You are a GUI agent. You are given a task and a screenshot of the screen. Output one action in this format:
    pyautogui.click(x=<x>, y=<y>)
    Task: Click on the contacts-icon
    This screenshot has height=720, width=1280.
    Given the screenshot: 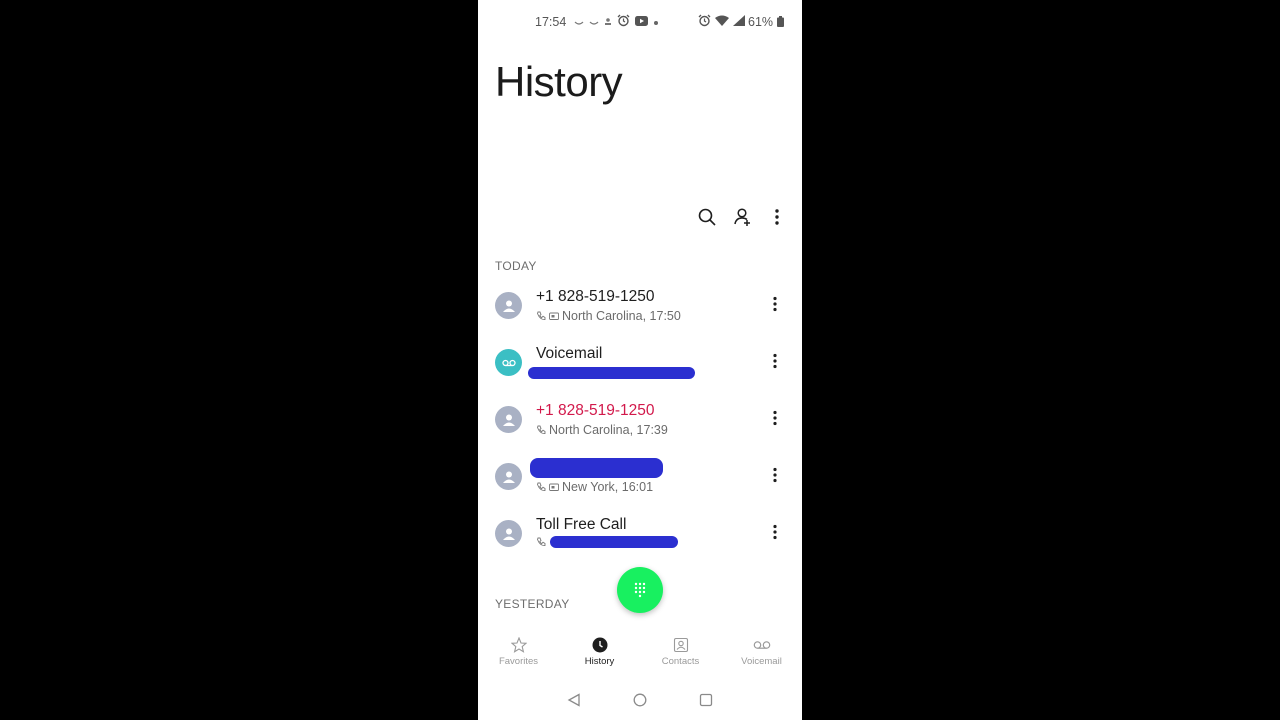 What is the action you would take?
    pyautogui.click(x=680, y=645)
    